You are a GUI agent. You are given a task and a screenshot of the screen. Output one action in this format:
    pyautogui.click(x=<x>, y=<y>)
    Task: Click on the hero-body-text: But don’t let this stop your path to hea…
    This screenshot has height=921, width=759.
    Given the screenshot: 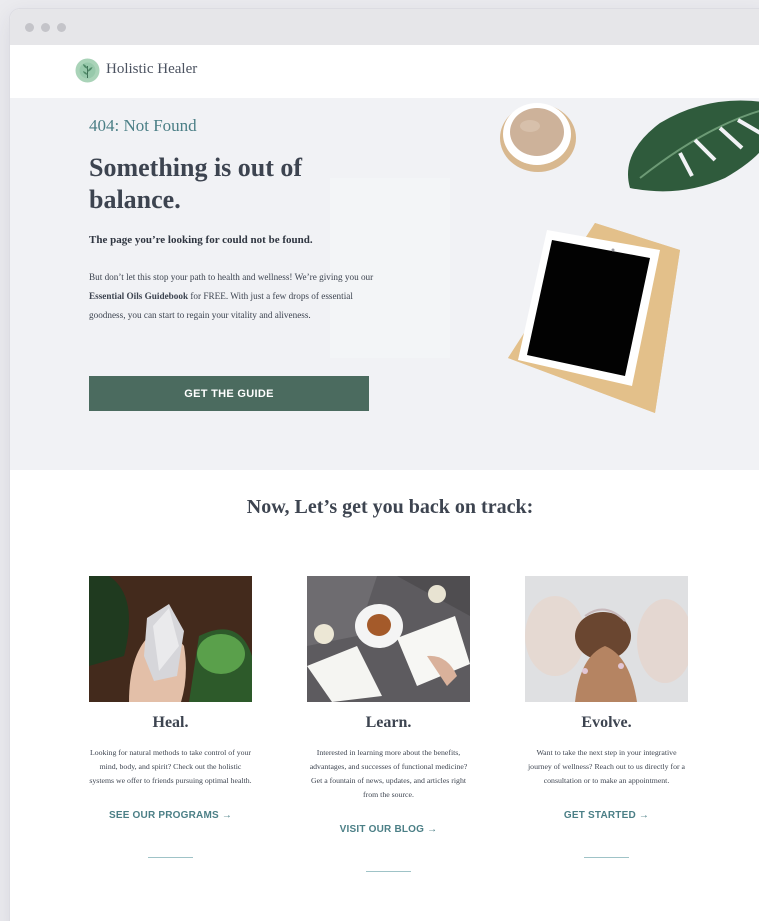 What is the action you would take?
    pyautogui.click(x=234, y=296)
    